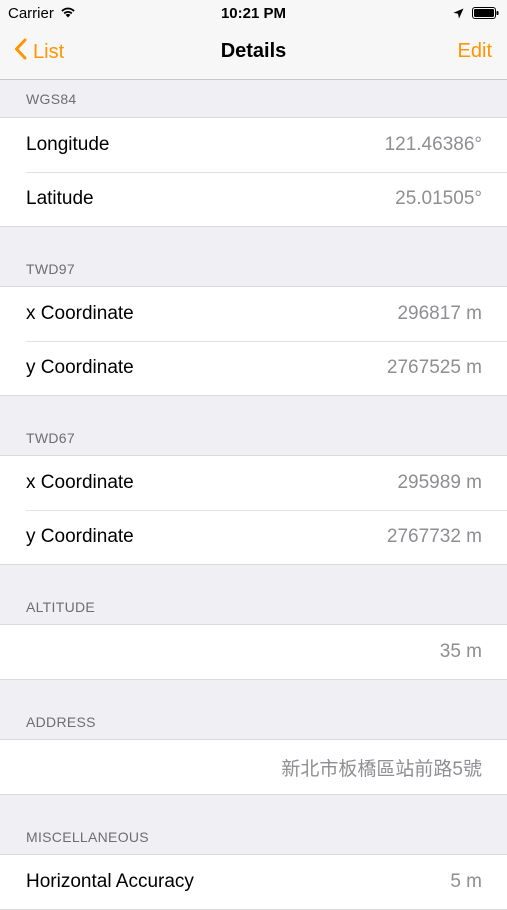 The height and width of the screenshot is (910, 507). What do you see at coordinates (381, 769) in the screenshot?
I see `address-value: 新北市板橋區站前路5號` at bounding box center [381, 769].